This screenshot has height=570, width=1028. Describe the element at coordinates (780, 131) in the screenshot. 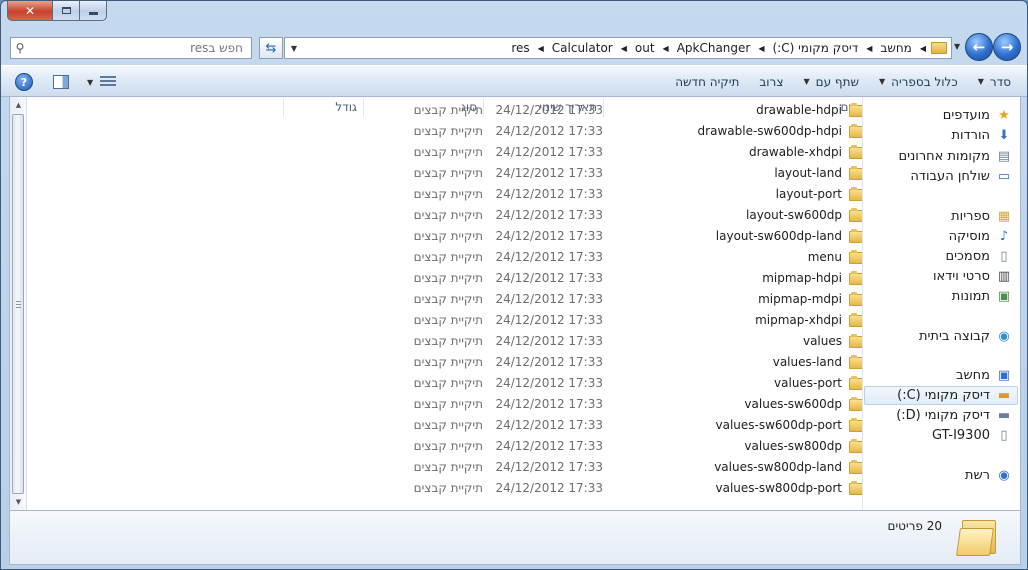

I see `file-name-cell: drawable-sw600dp-hdpi` at that location.